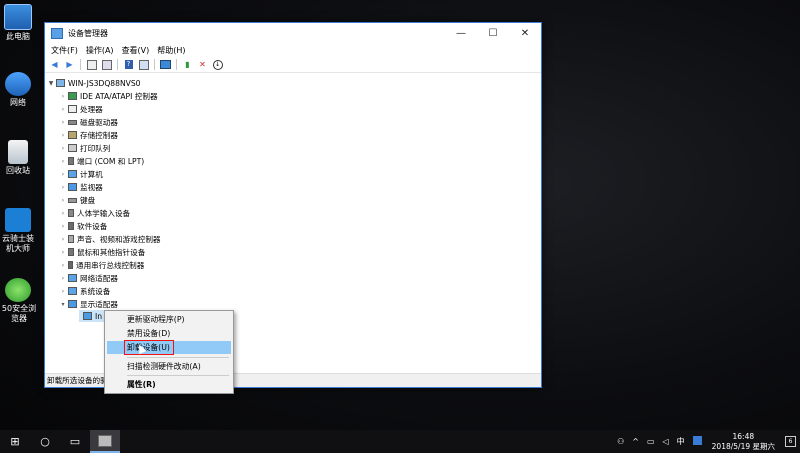 This screenshot has height=453, width=800. I want to click on menu-separator, so click(178, 357).